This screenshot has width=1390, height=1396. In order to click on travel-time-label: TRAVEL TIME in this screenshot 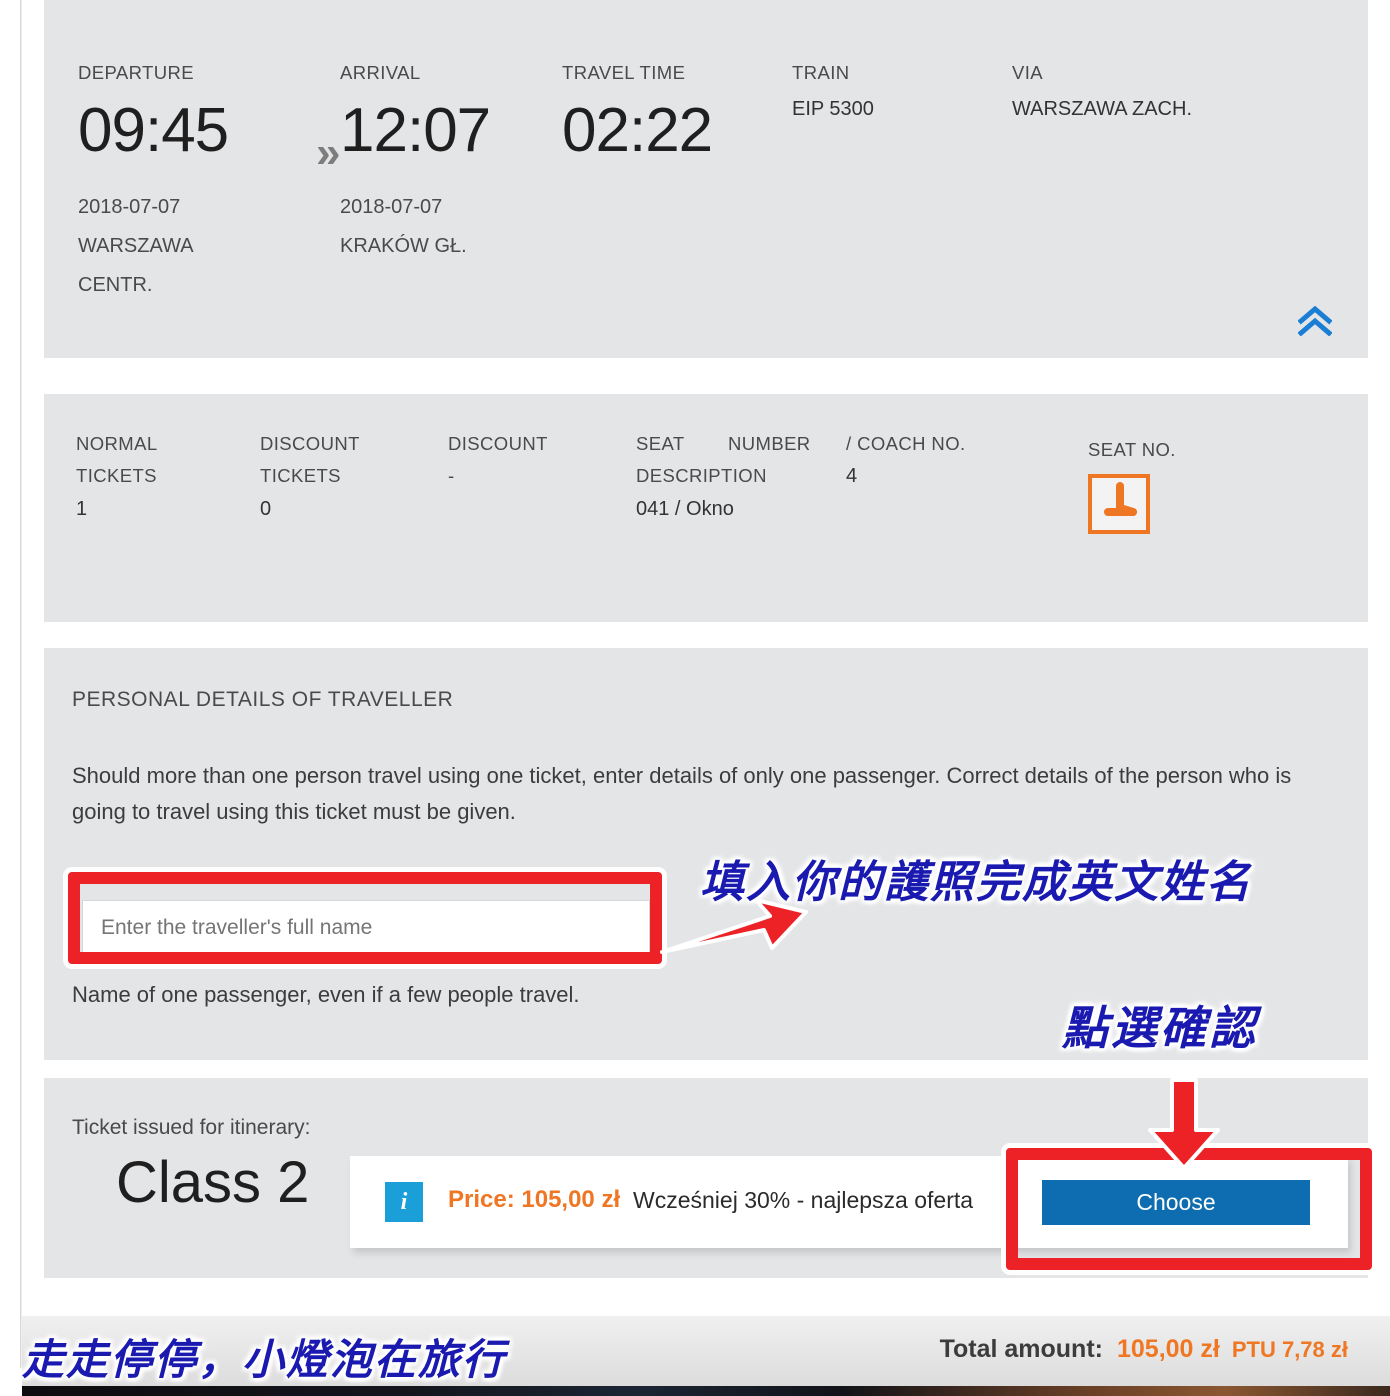, I will do `click(624, 72)`.